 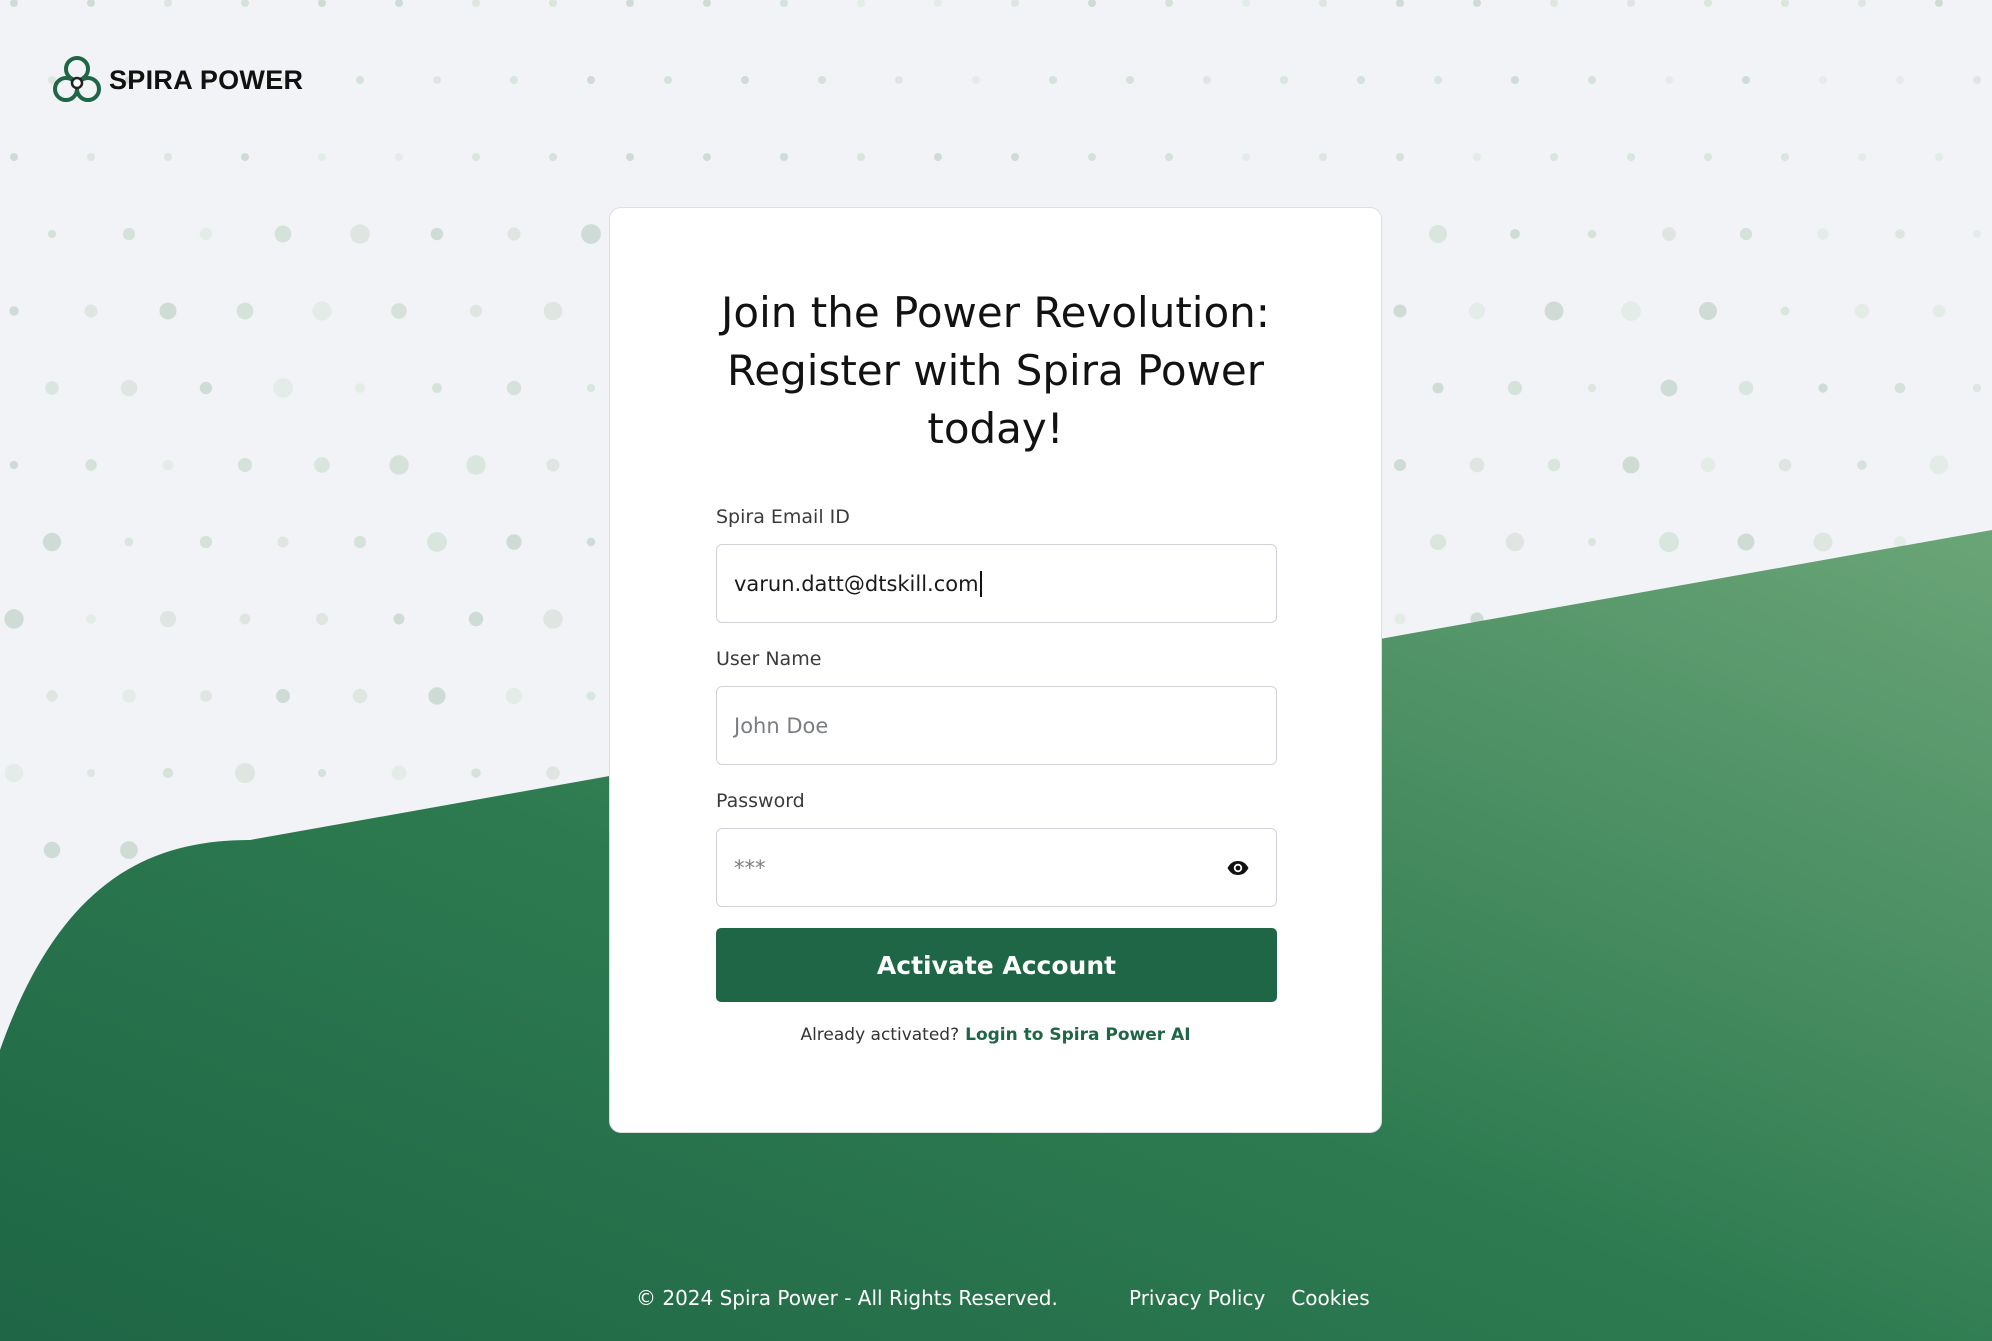 What do you see at coordinates (781, 725) in the screenshot?
I see `username-placeholder: John Doe` at bounding box center [781, 725].